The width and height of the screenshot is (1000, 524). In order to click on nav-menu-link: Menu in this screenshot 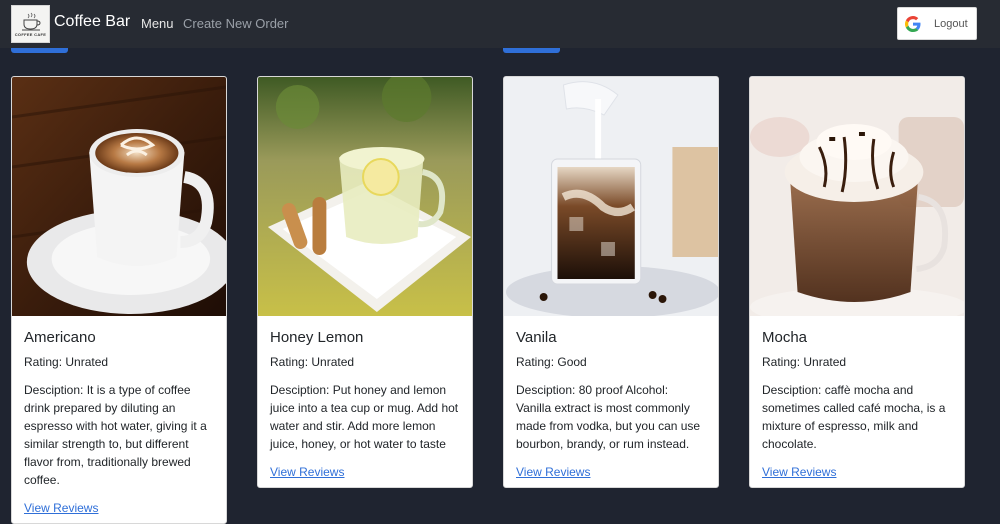, I will do `click(157, 23)`.